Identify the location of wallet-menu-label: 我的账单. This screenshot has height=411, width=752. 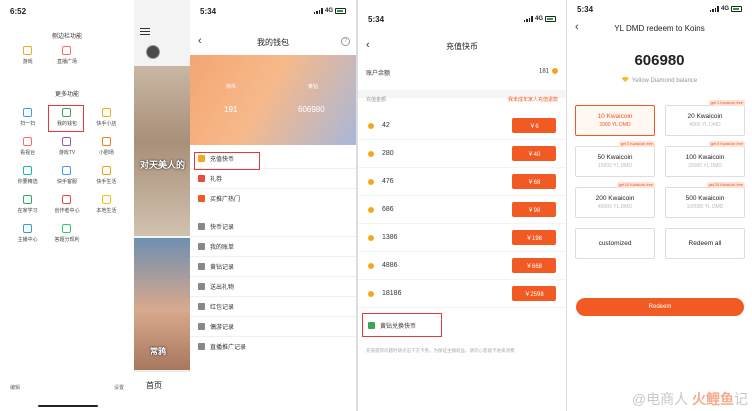
(222, 248).